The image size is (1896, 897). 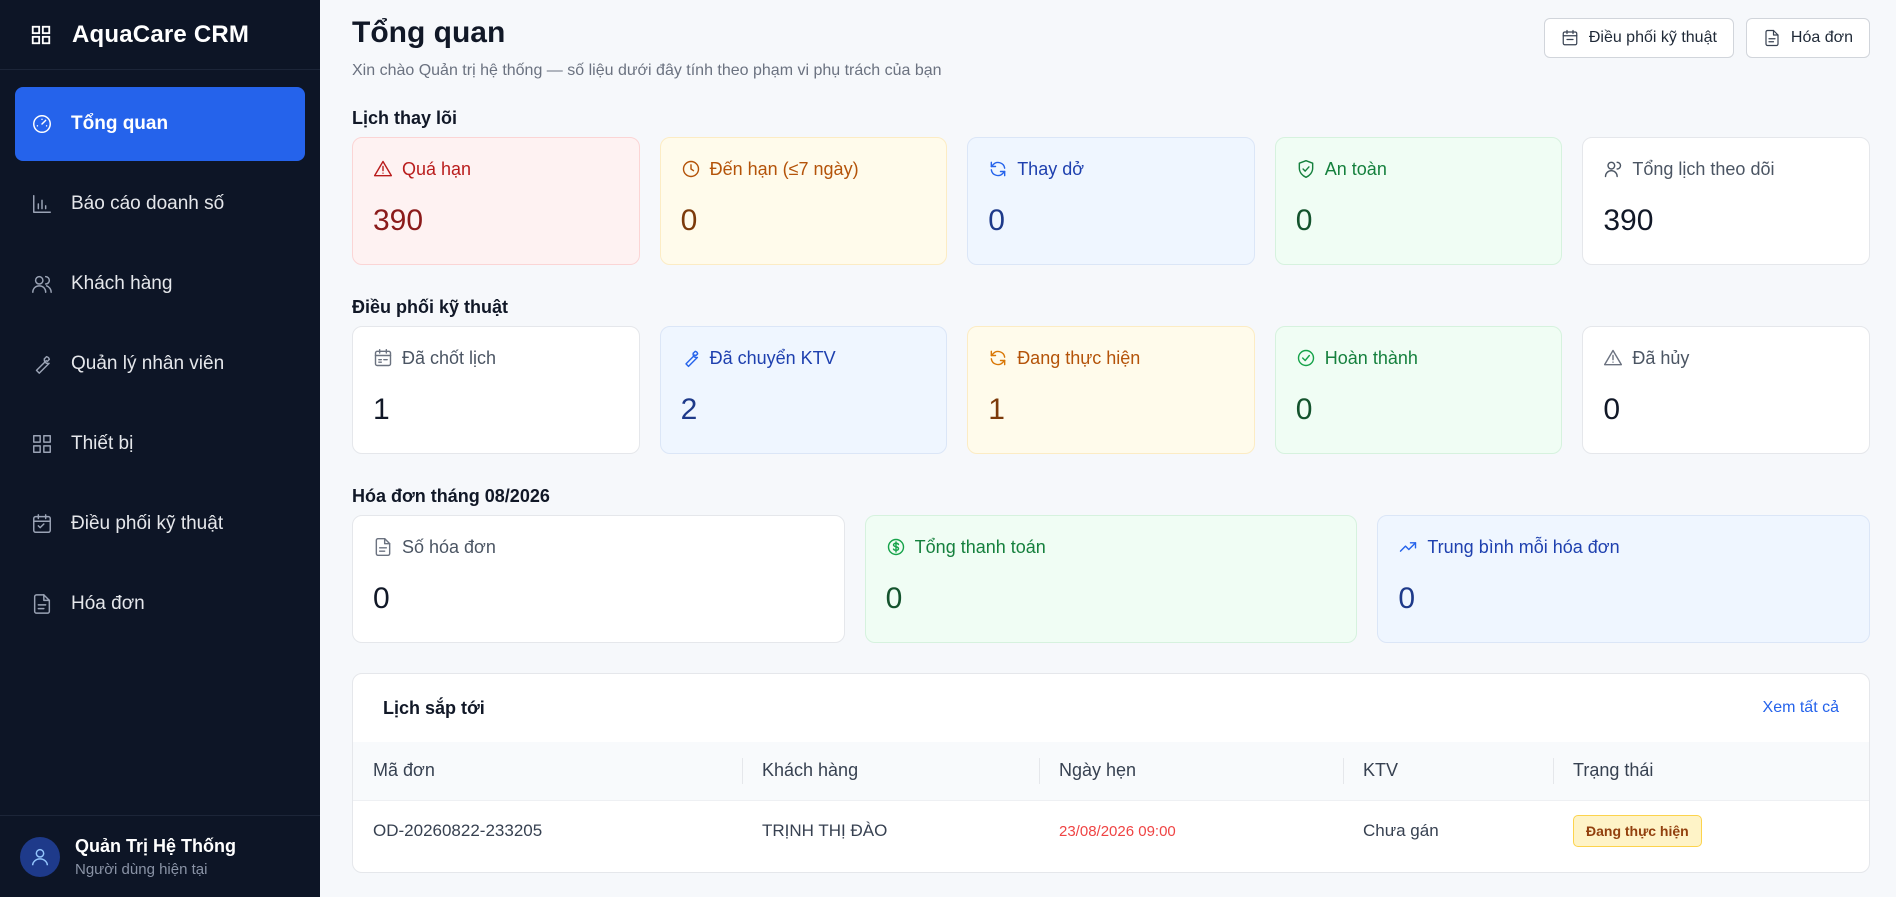 What do you see at coordinates (148, 363) in the screenshot?
I see `sidebar-item-label: Quản lý nhân viên` at bounding box center [148, 363].